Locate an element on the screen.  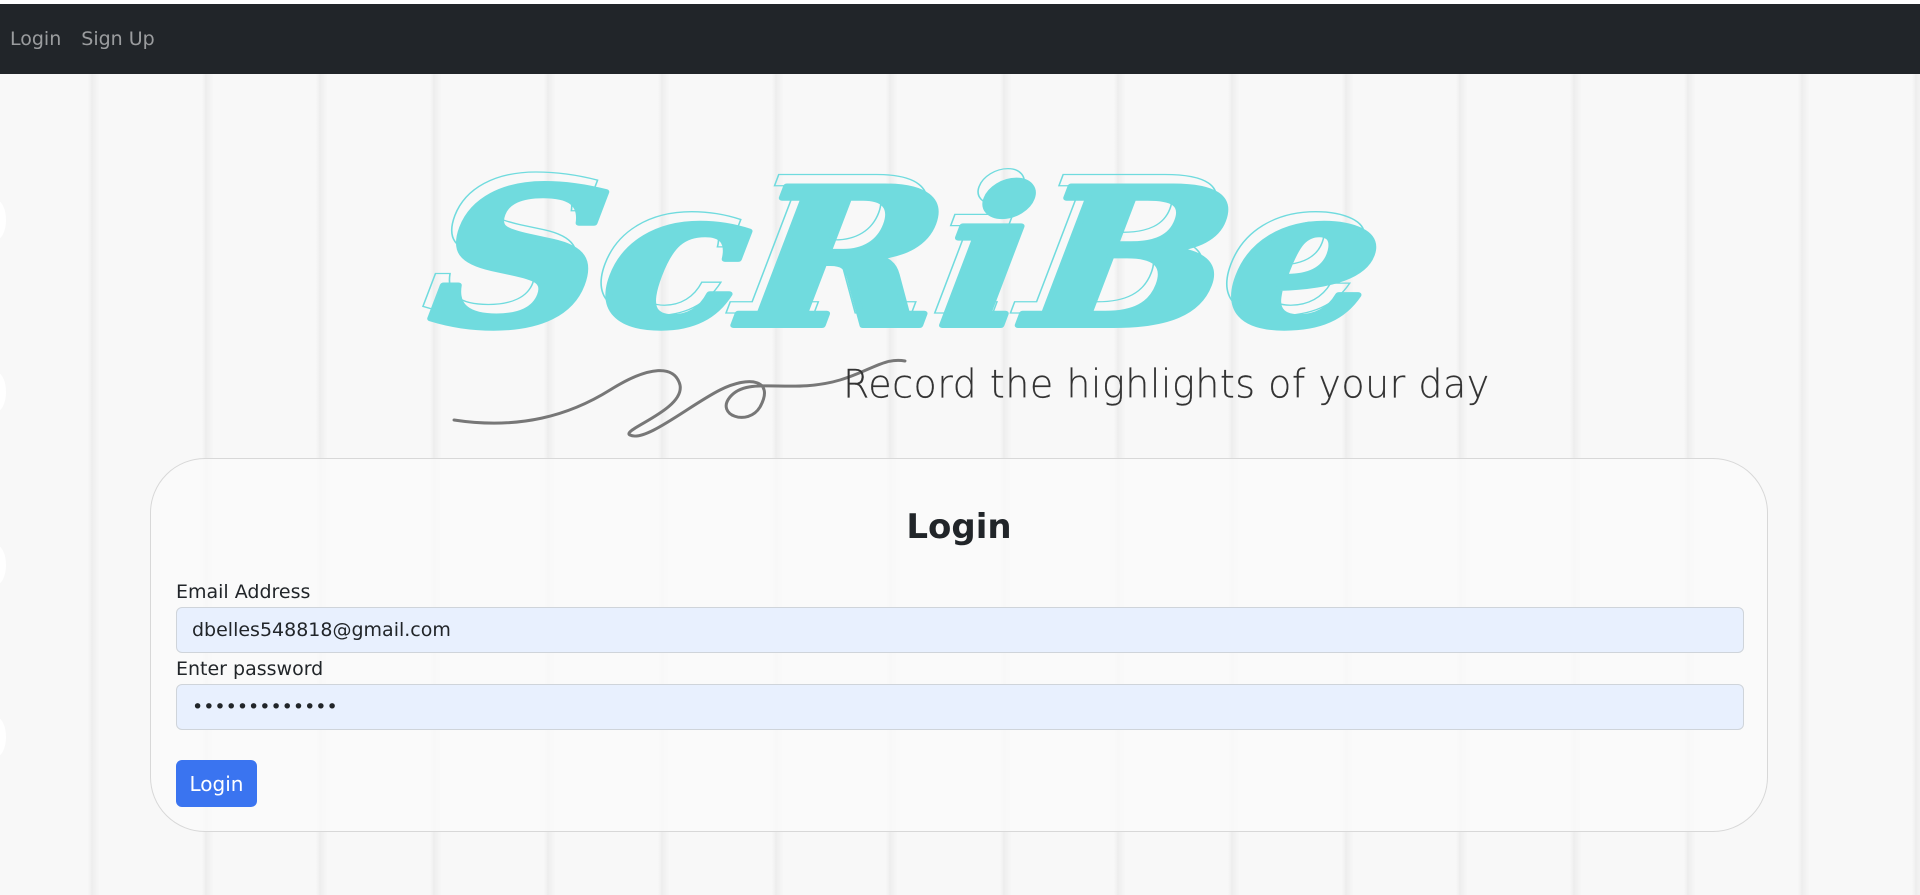
login-title: Login is located at coordinates (959, 527).